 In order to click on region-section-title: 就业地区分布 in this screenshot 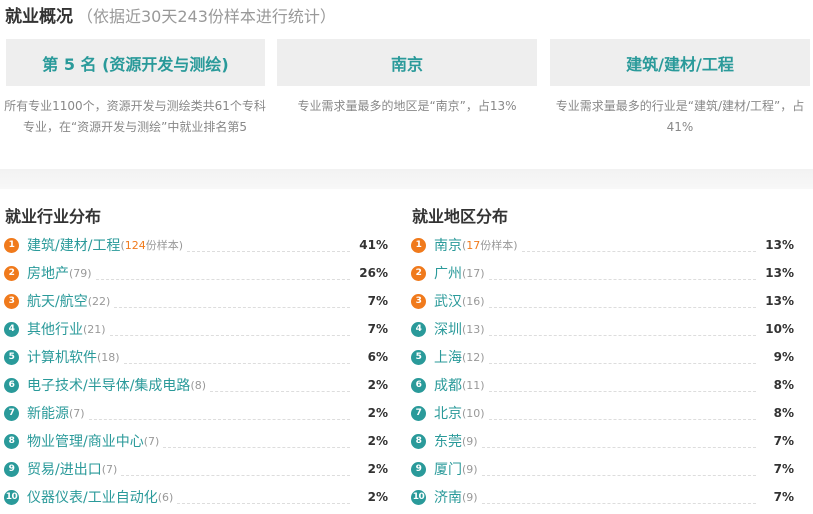, I will do `click(460, 216)`.